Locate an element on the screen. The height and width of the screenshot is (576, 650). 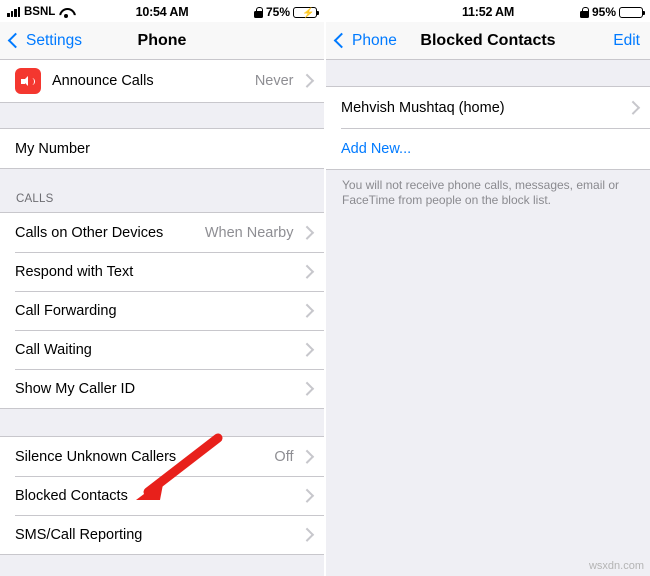
row-value: When Nearby is located at coordinates (249, 232).